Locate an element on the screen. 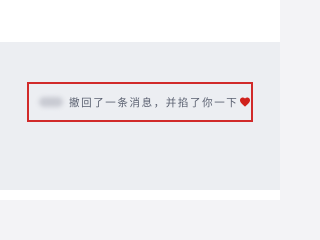 The image size is (320, 240). recall-notice-text: 撤回了一条消息，并掐了你一下 is located at coordinates (154, 102).